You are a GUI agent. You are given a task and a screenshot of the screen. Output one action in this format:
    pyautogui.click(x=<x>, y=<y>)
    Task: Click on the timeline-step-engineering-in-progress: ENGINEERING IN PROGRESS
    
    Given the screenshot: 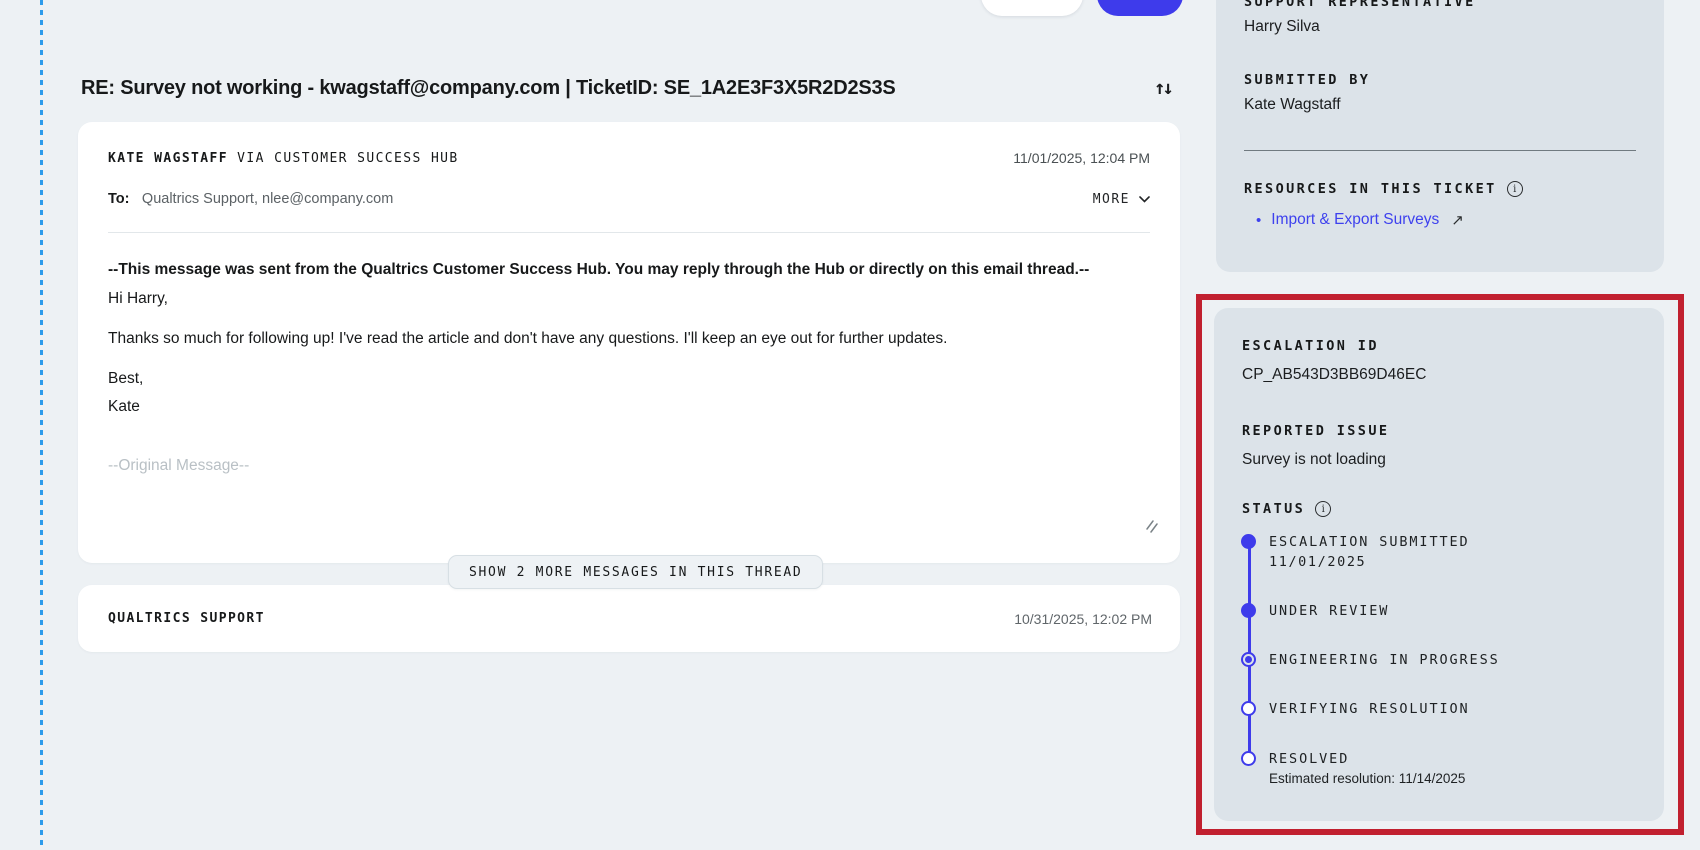 What is the action you would take?
    pyautogui.click(x=1370, y=660)
    